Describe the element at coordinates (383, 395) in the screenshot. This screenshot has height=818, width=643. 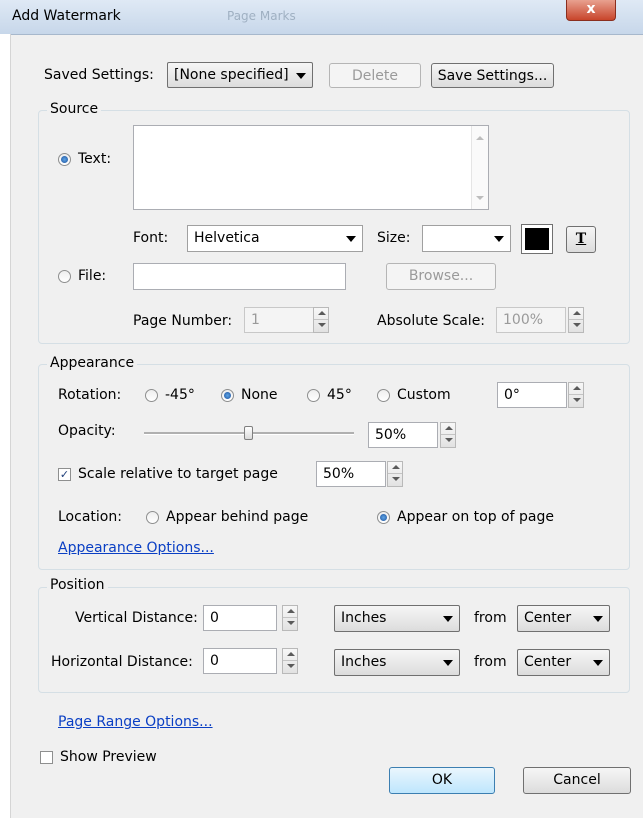
I see `rotation-custom-radio` at that location.